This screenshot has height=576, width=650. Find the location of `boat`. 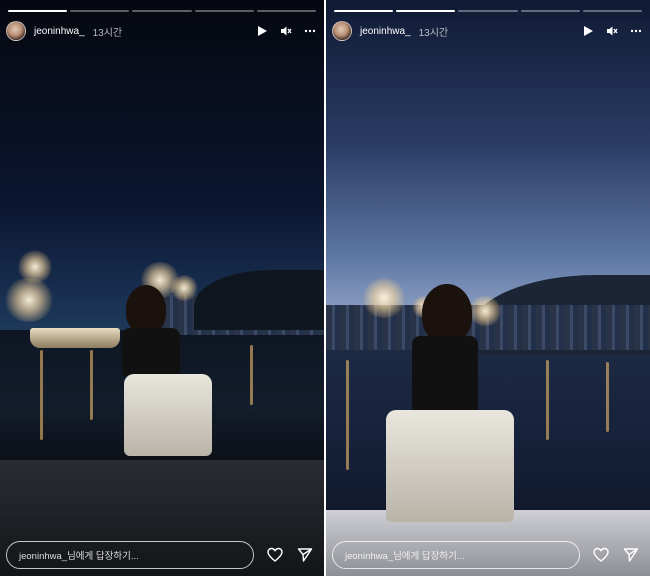

boat is located at coordinates (75, 338).